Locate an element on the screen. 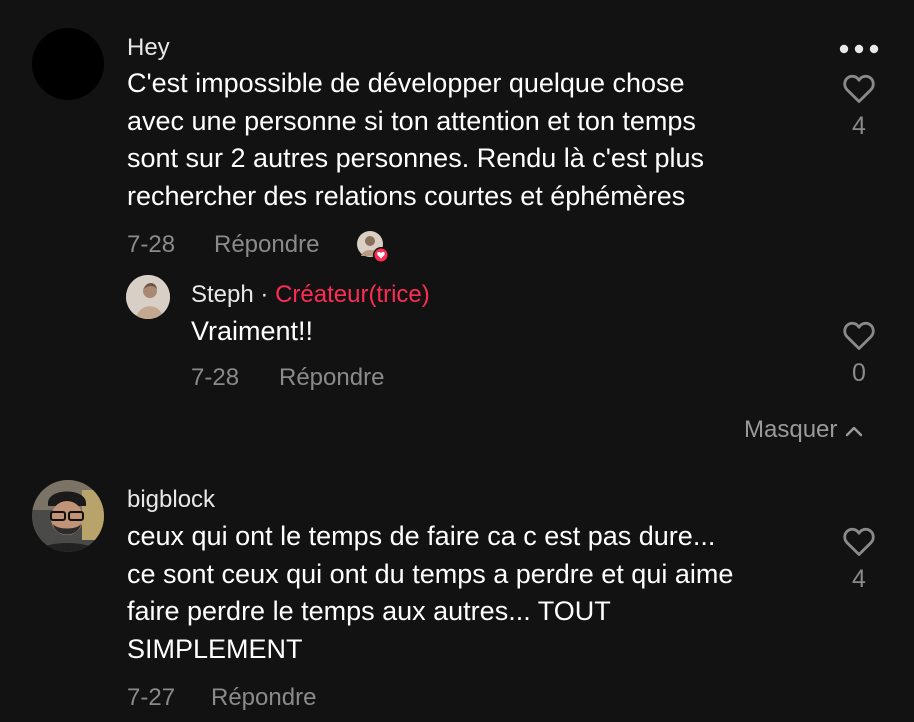 The image size is (914, 722). hide-replies-button: Masquer is located at coordinates (803, 430).